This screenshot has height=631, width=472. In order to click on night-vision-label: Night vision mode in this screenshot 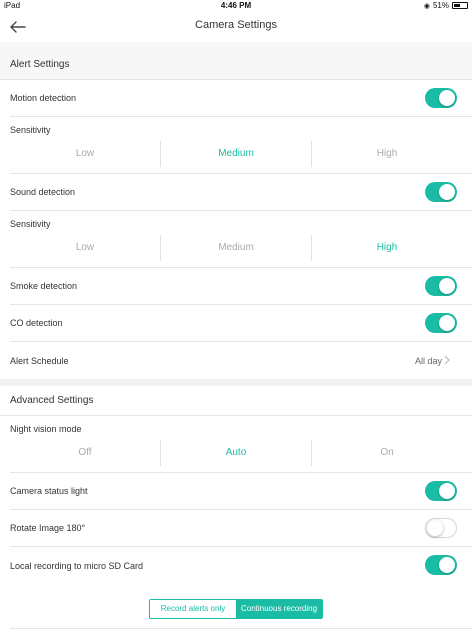, I will do `click(46, 429)`.